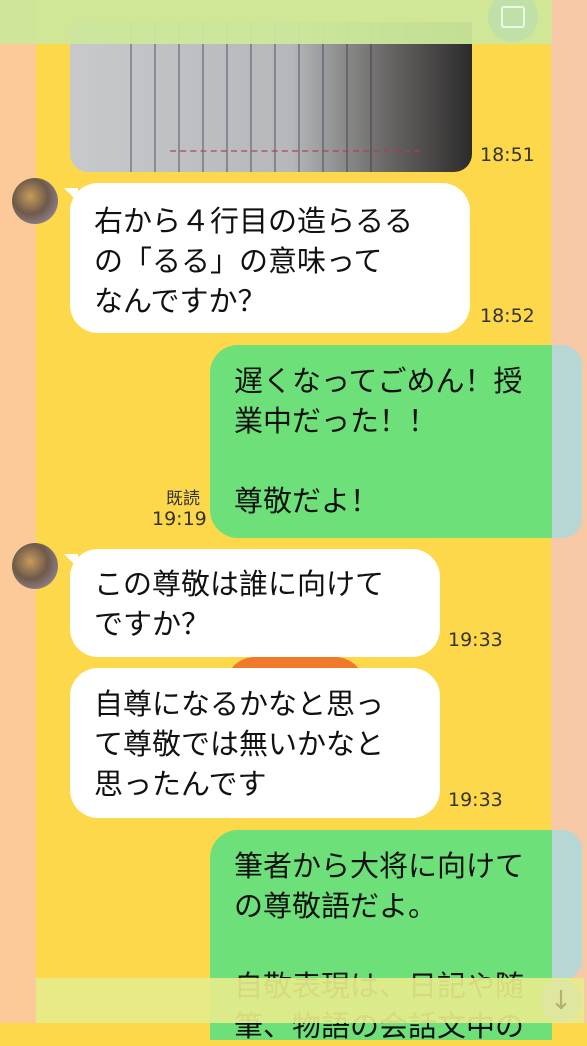 The height and width of the screenshot is (1046, 587). Describe the element at coordinates (276, 22) in the screenshot. I see `top-bar` at that location.